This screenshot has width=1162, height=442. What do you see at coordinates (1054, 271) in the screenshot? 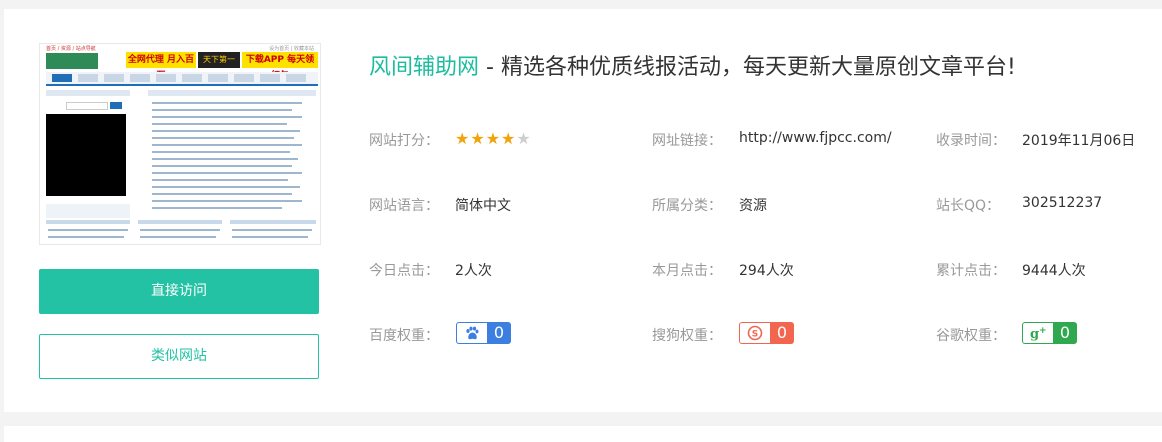
I see `total-clicks-value: 9444人次` at bounding box center [1054, 271].